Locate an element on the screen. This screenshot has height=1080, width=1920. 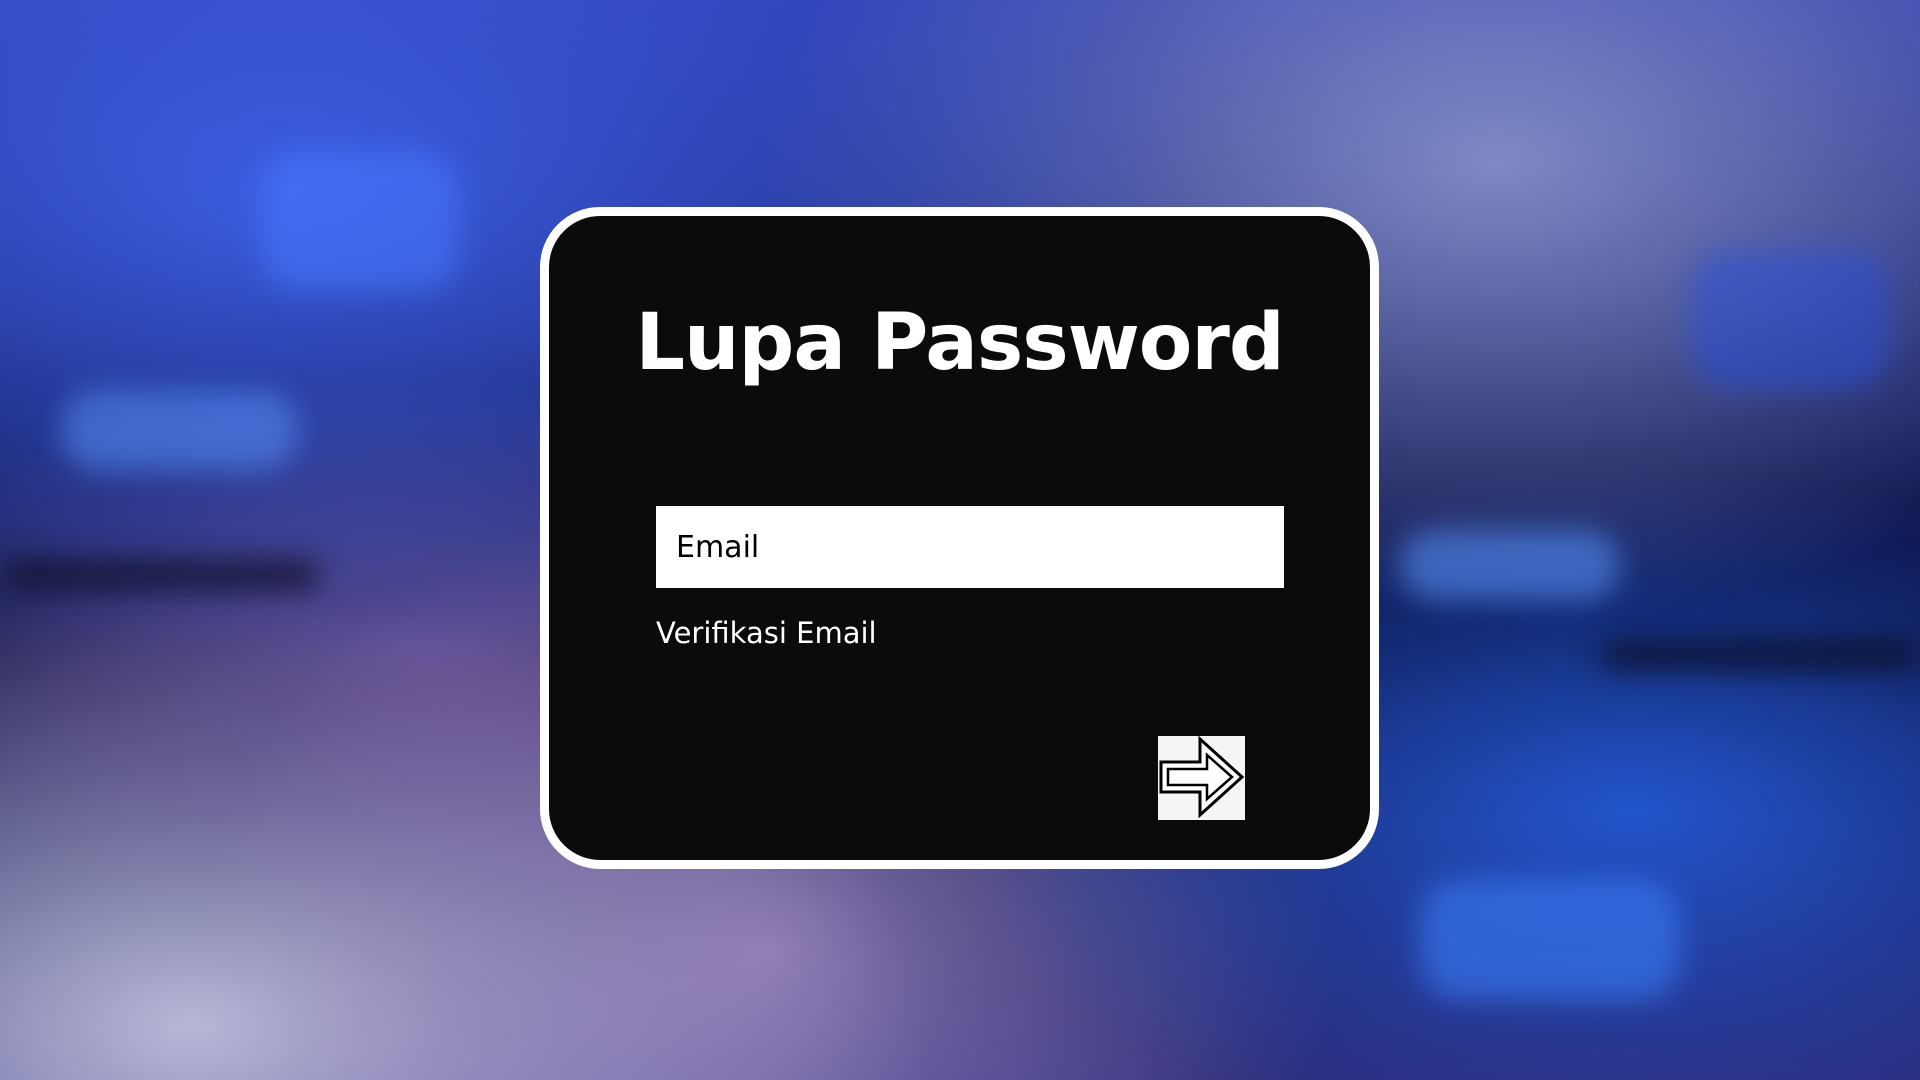
page-title: Lupa Password is located at coordinates (959, 343).